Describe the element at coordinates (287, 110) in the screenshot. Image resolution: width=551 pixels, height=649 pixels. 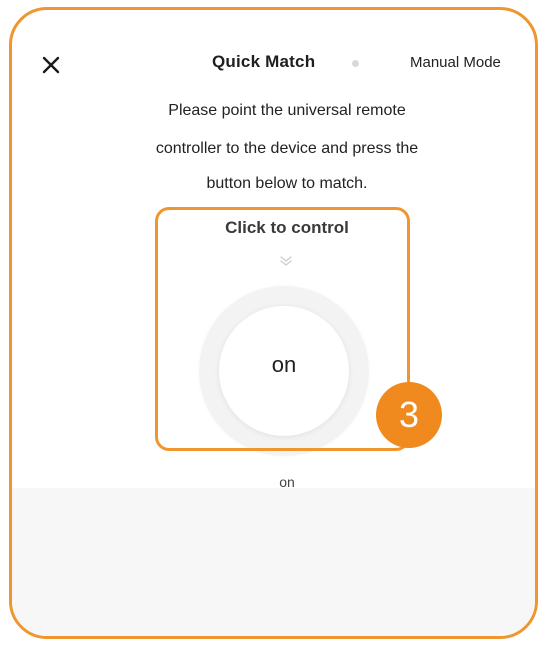
I see `instruction-line-1: Please point the universal remote` at that location.